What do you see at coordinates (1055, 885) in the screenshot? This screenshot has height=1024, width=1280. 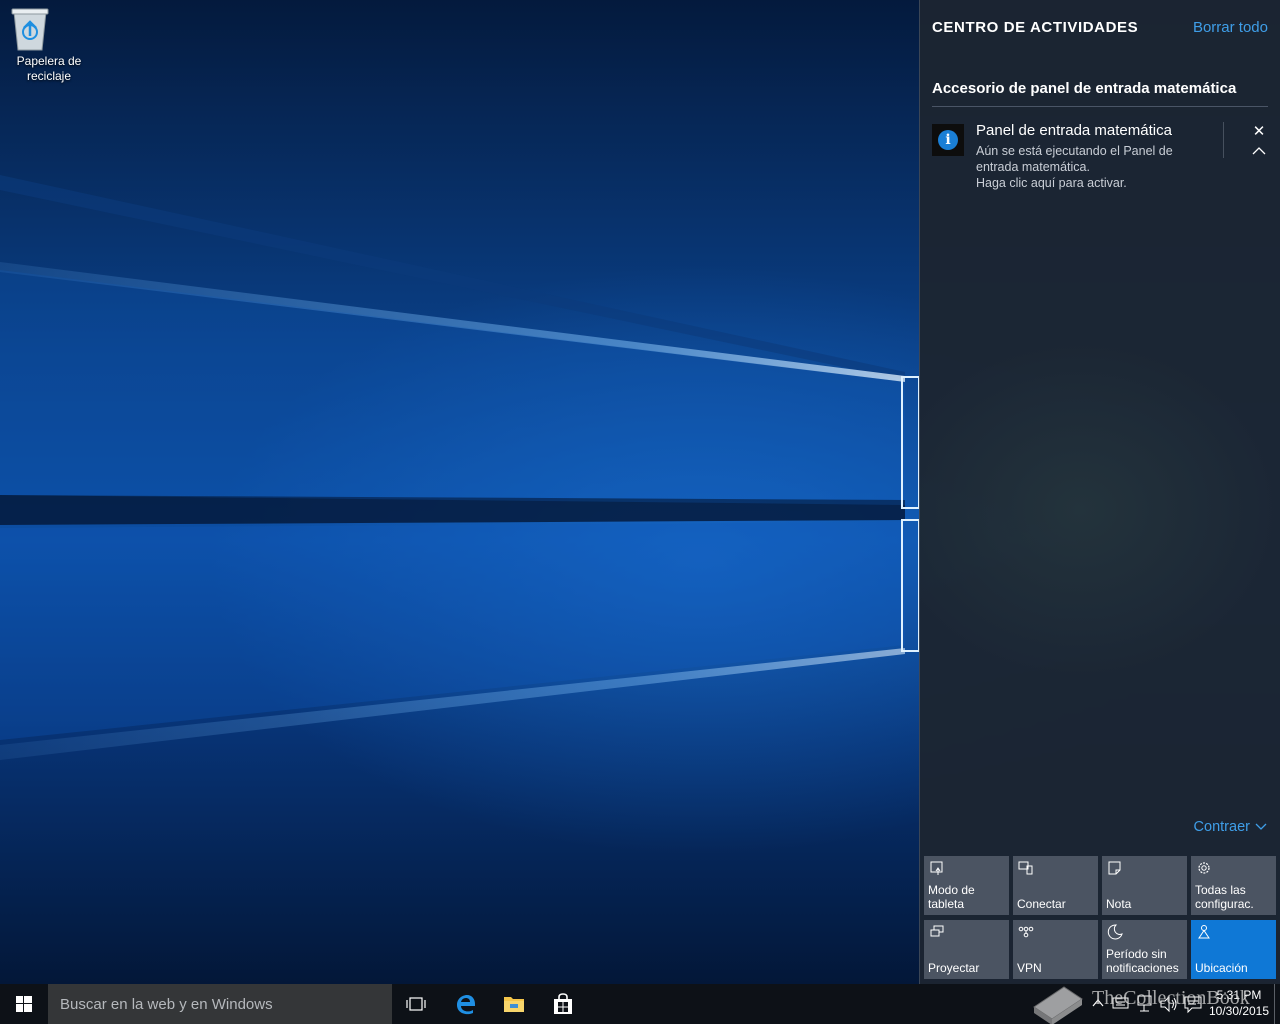 I see `quick-action-connect: Conectar` at bounding box center [1055, 885].